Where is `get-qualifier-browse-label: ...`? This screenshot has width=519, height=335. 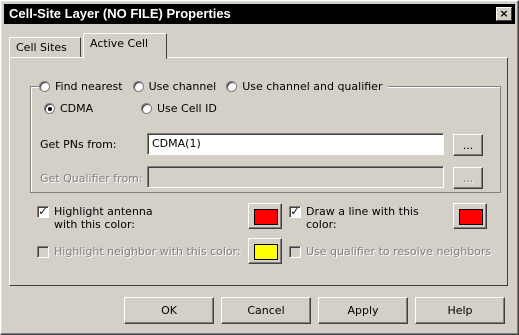
get-qualifier-browse-label: ... is located at coordinates (468, 178).